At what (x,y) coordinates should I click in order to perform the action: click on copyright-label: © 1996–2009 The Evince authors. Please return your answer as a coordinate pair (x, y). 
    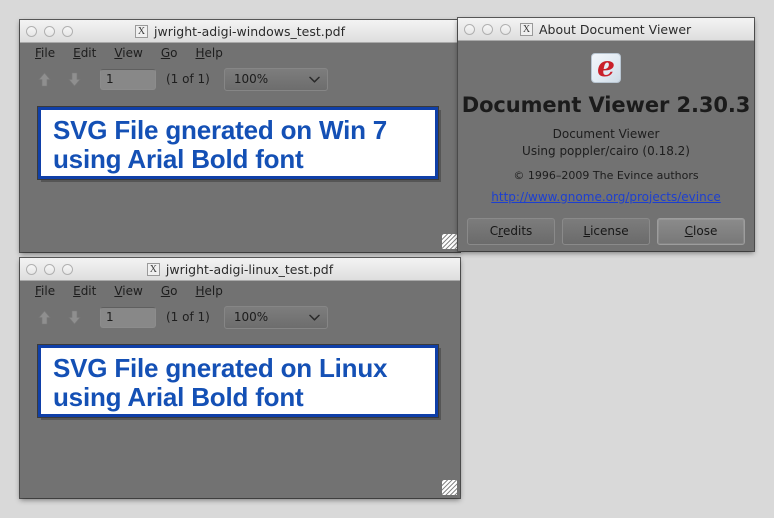
    Looking at the image, I should click on (606, 175).